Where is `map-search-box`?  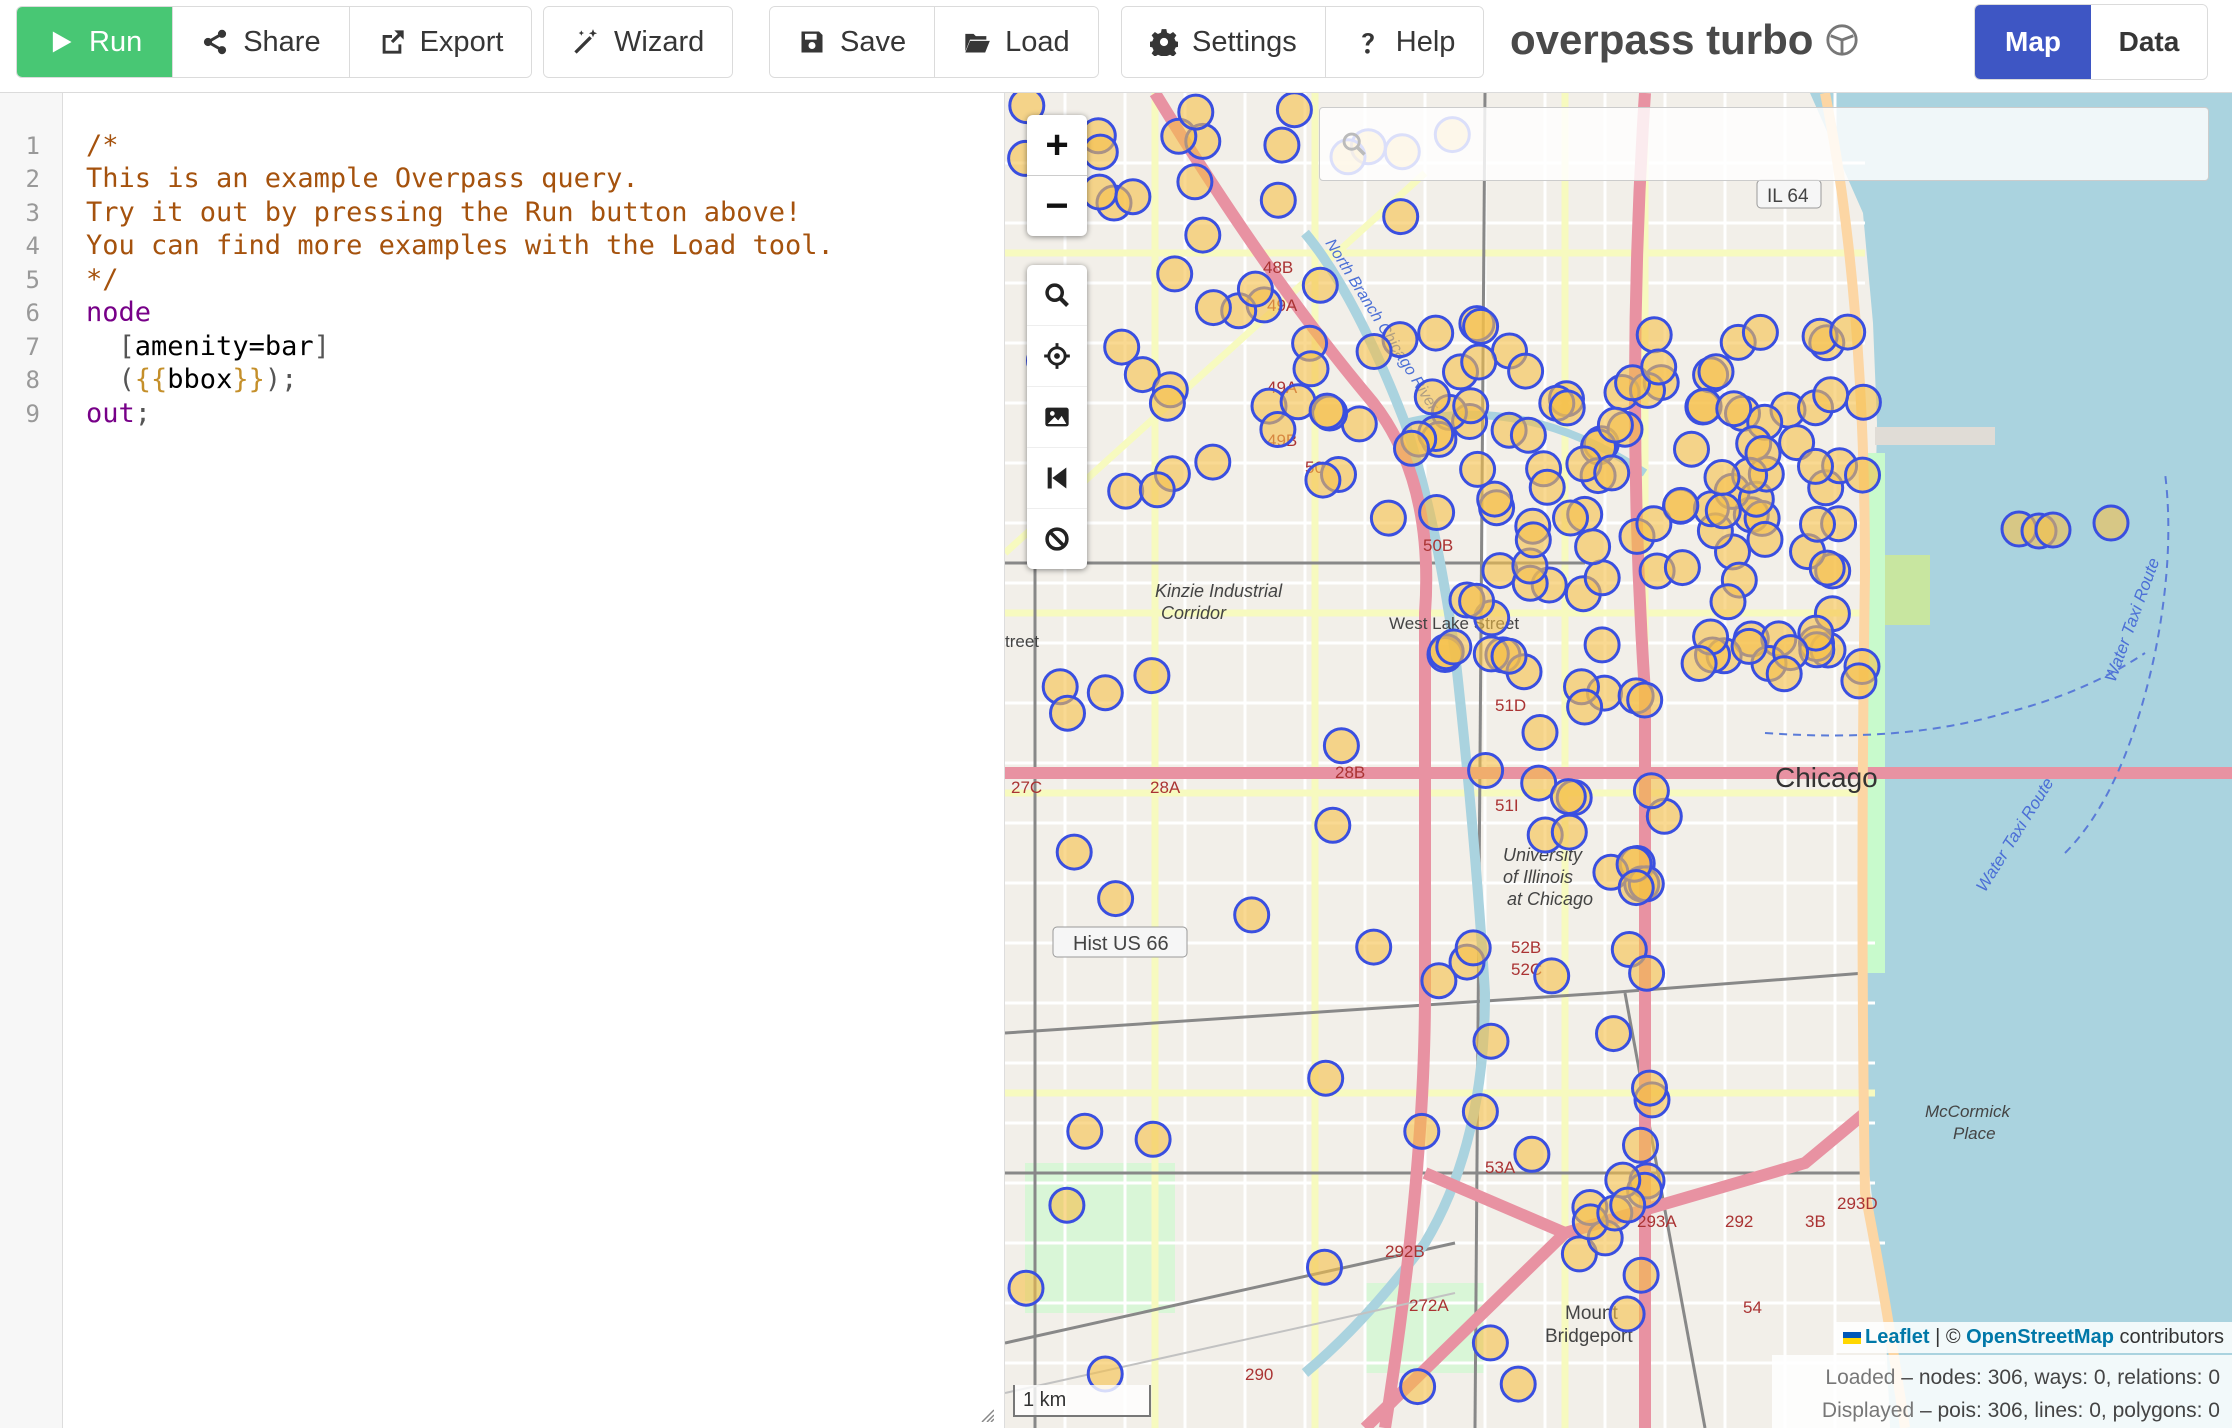 map-search-box is located at coordinates (1764, 144).